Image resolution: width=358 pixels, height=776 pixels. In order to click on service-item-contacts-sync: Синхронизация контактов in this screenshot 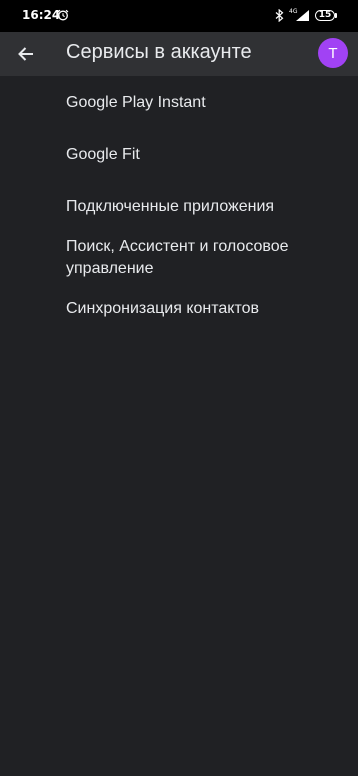, I will do `click(179, 312)`.